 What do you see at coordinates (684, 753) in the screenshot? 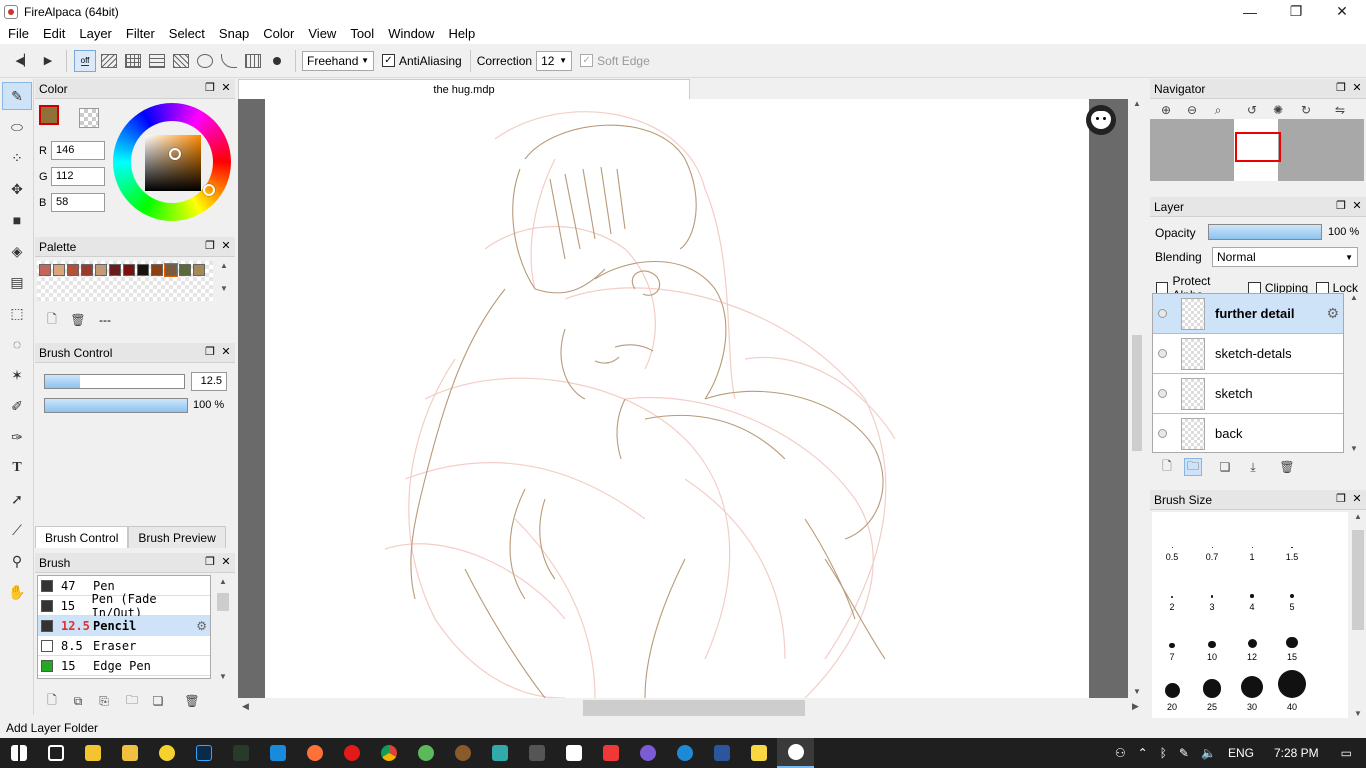
I see `edge-icon` at bounding box center [684, 753].